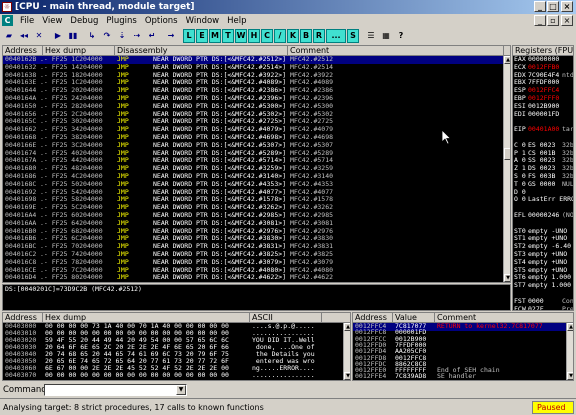 The image size is (576, 415). I want to click on run-icon: ▶, so click(58, 36).